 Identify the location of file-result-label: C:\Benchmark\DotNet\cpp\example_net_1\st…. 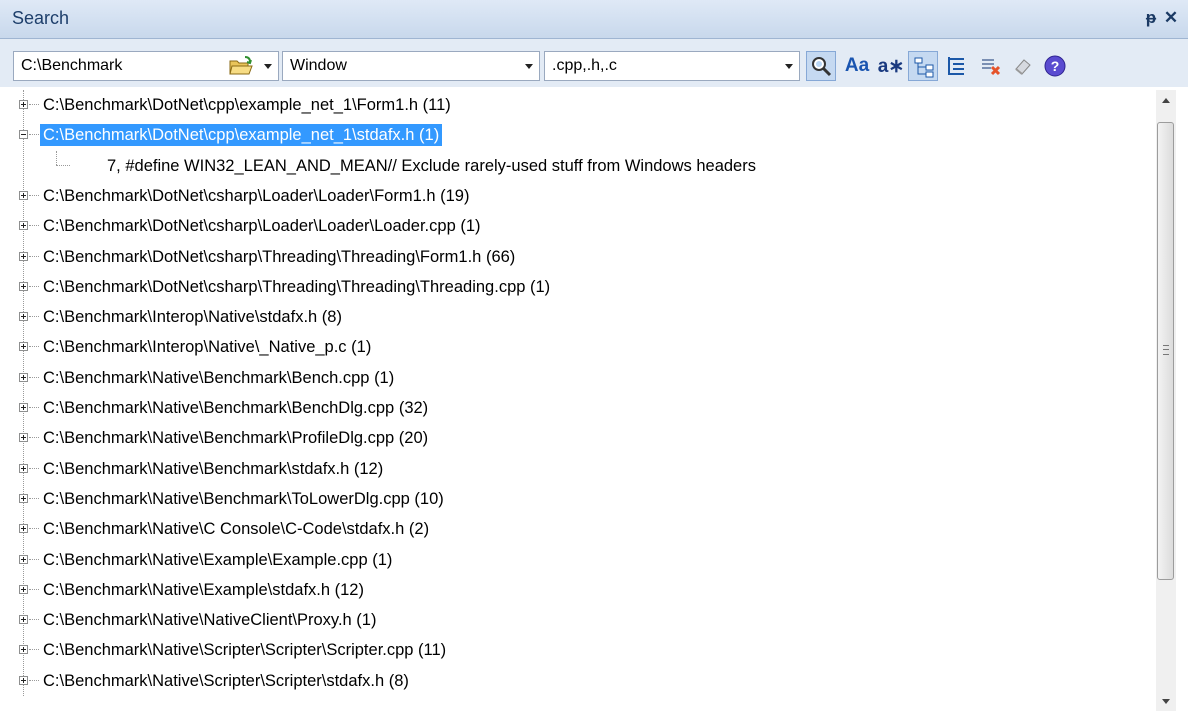
(241, 135).